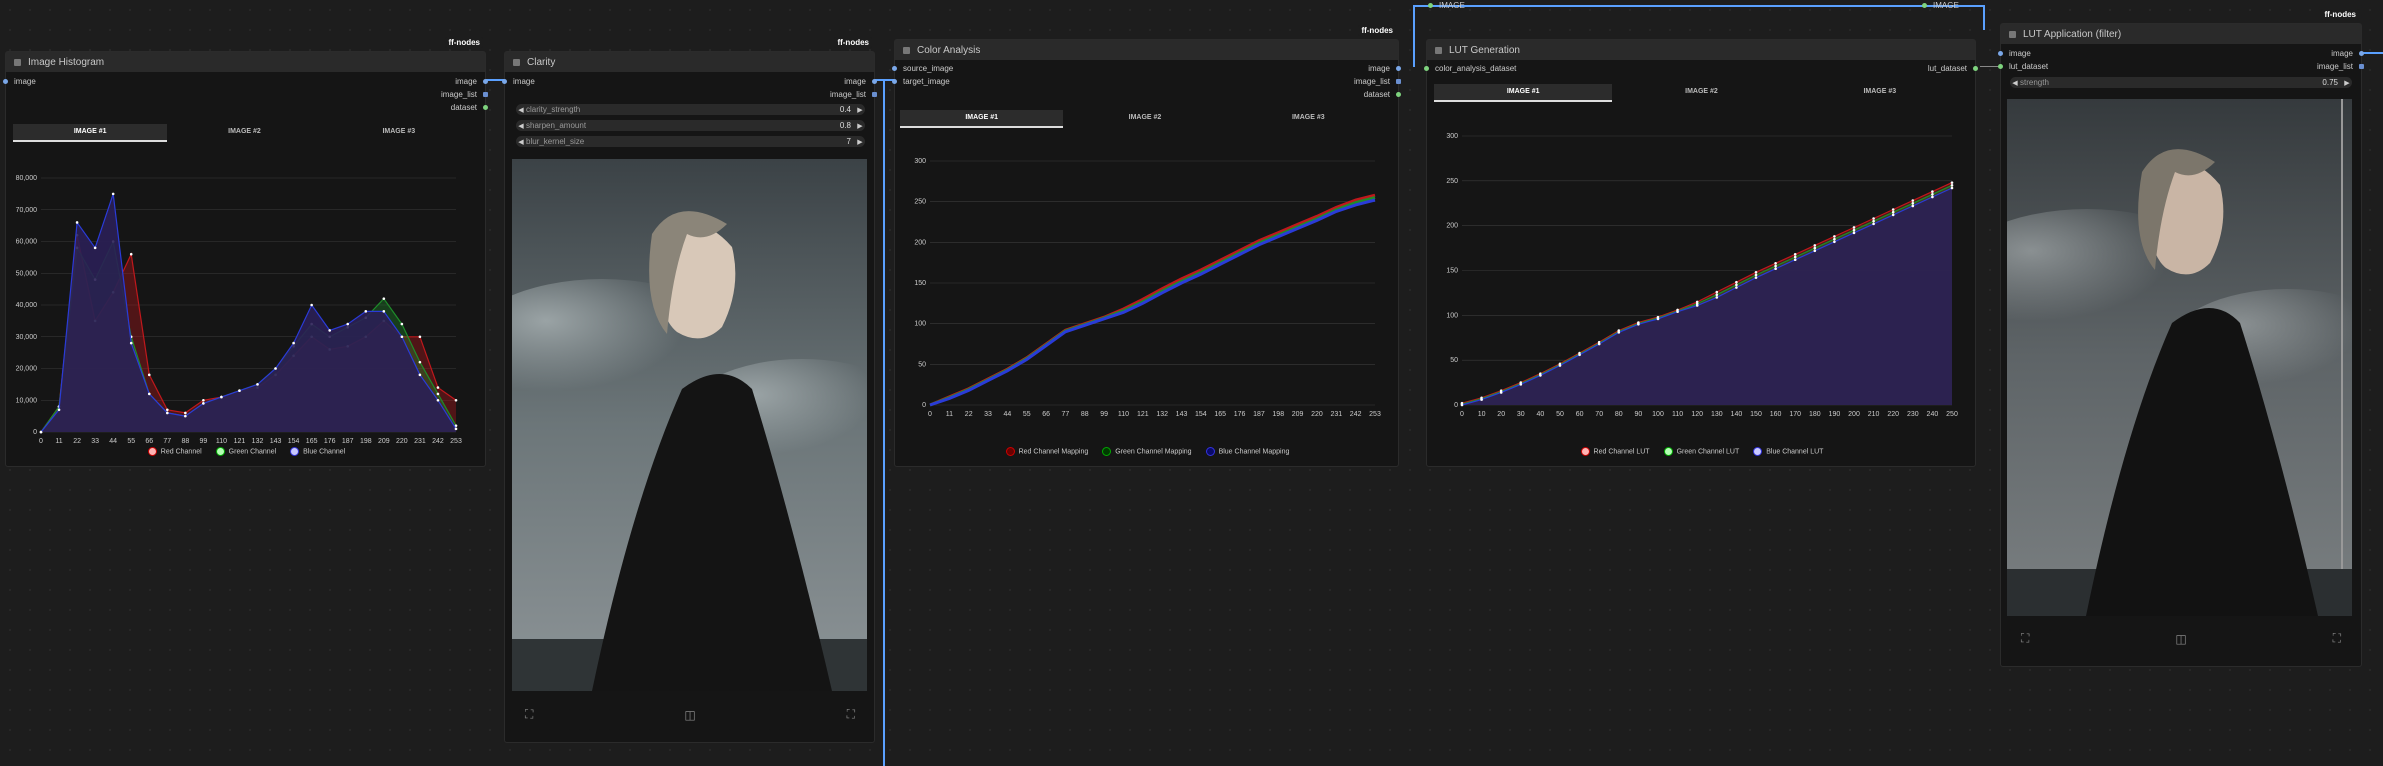  What do you see at coordinates (1701, 451) in the screenshot?
I see `legend-item-green: Green Channel LUT` at bounding box center [1701, 451].